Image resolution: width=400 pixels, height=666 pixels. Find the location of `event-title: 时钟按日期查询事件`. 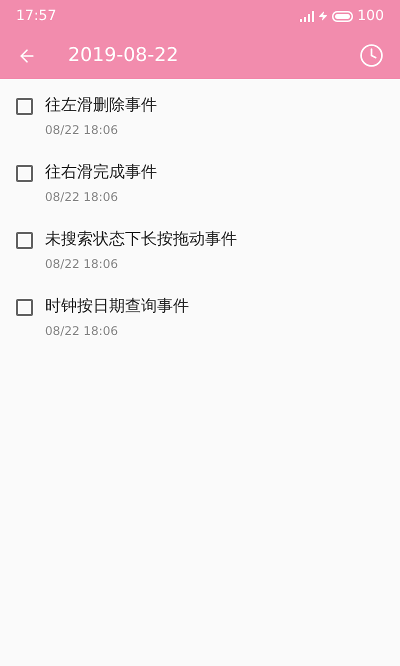

event-title: 时钟按日期查询事件 is located at coordinates (117, 306).